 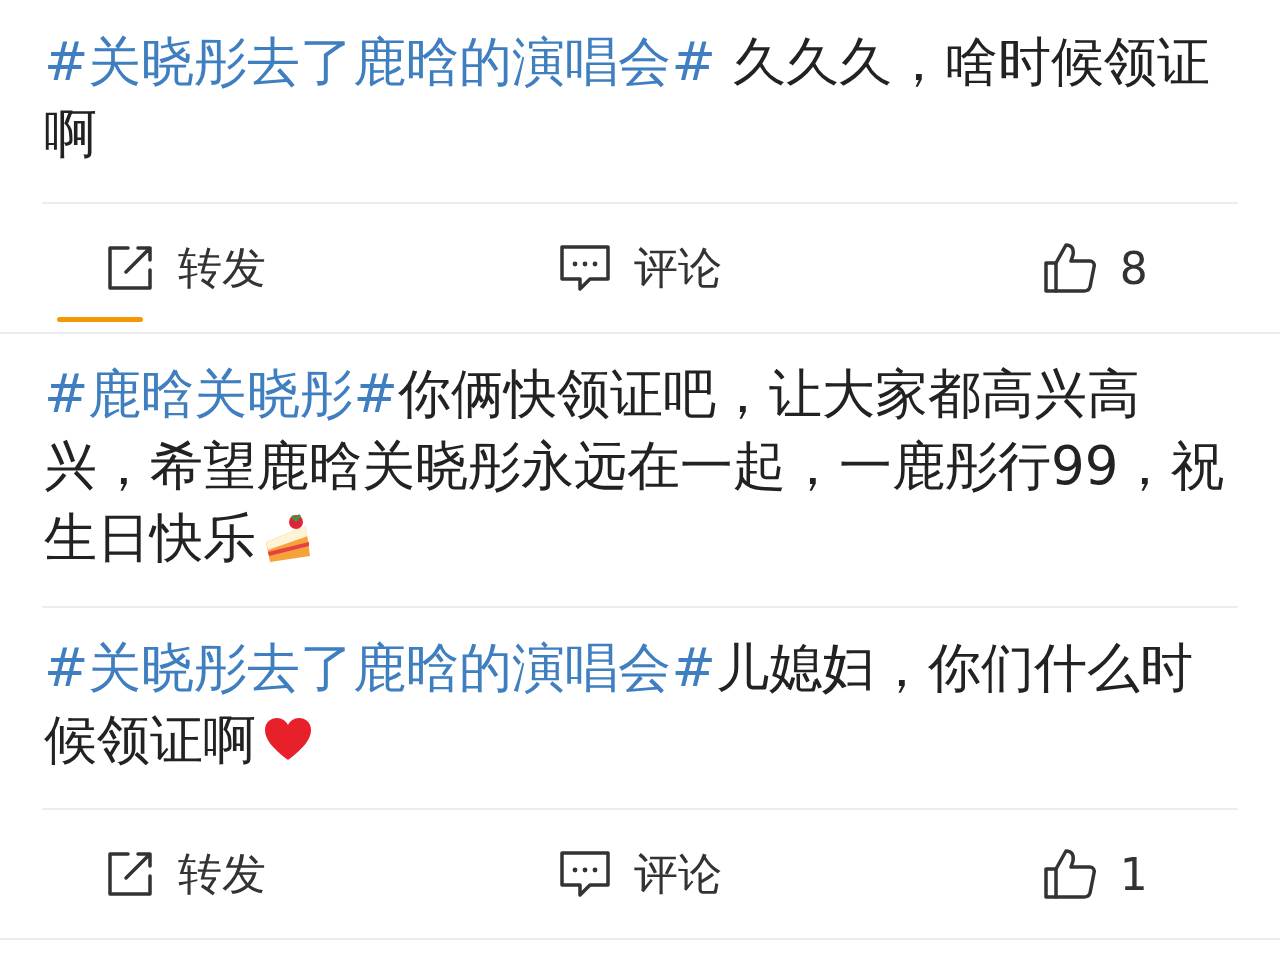 I want to click on like-button: 1, so click(x=1073, y=874).